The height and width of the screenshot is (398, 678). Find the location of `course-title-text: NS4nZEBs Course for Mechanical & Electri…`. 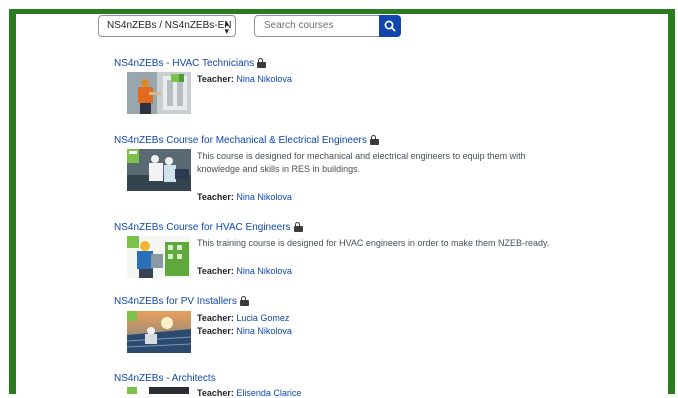

course-title-text: NS4nZEBs Course for Mechanical & Electri… is located at coordinates (240, 140).